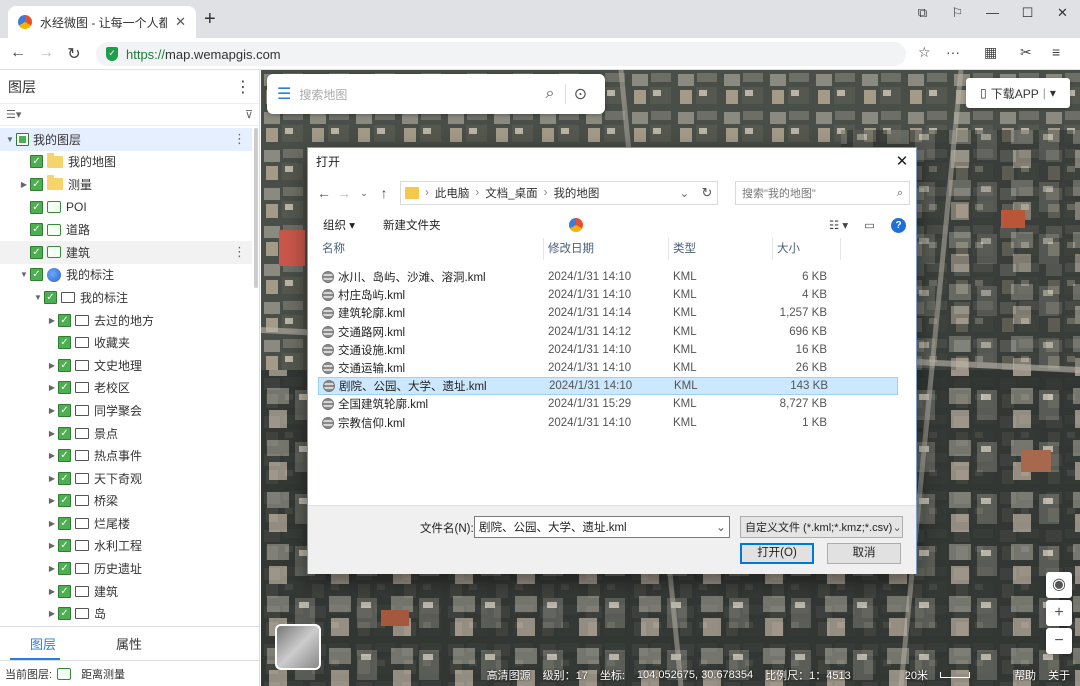 This screenshot has width=1080, height=686. What do you see at coordinates (1059, 675) in the screenshot?
I see `about-link: 关于` at bounding box center [1059, 675].